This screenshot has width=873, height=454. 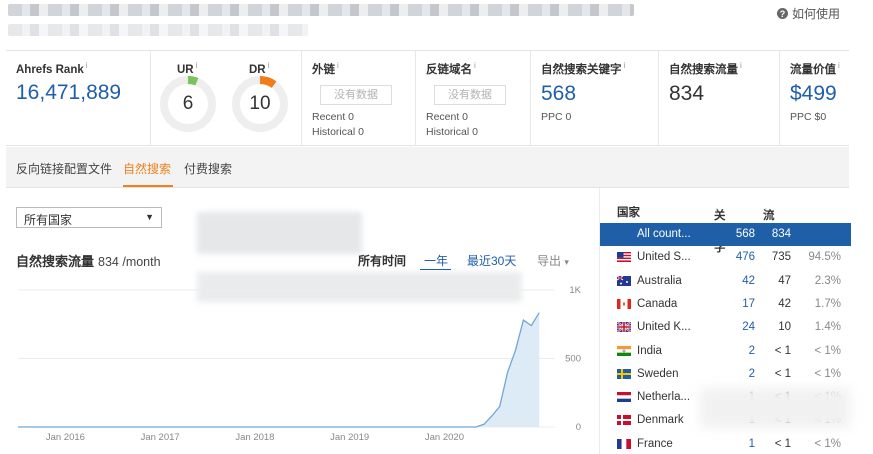 I want to click on flag-in-icon, so click(x=624, y=350).